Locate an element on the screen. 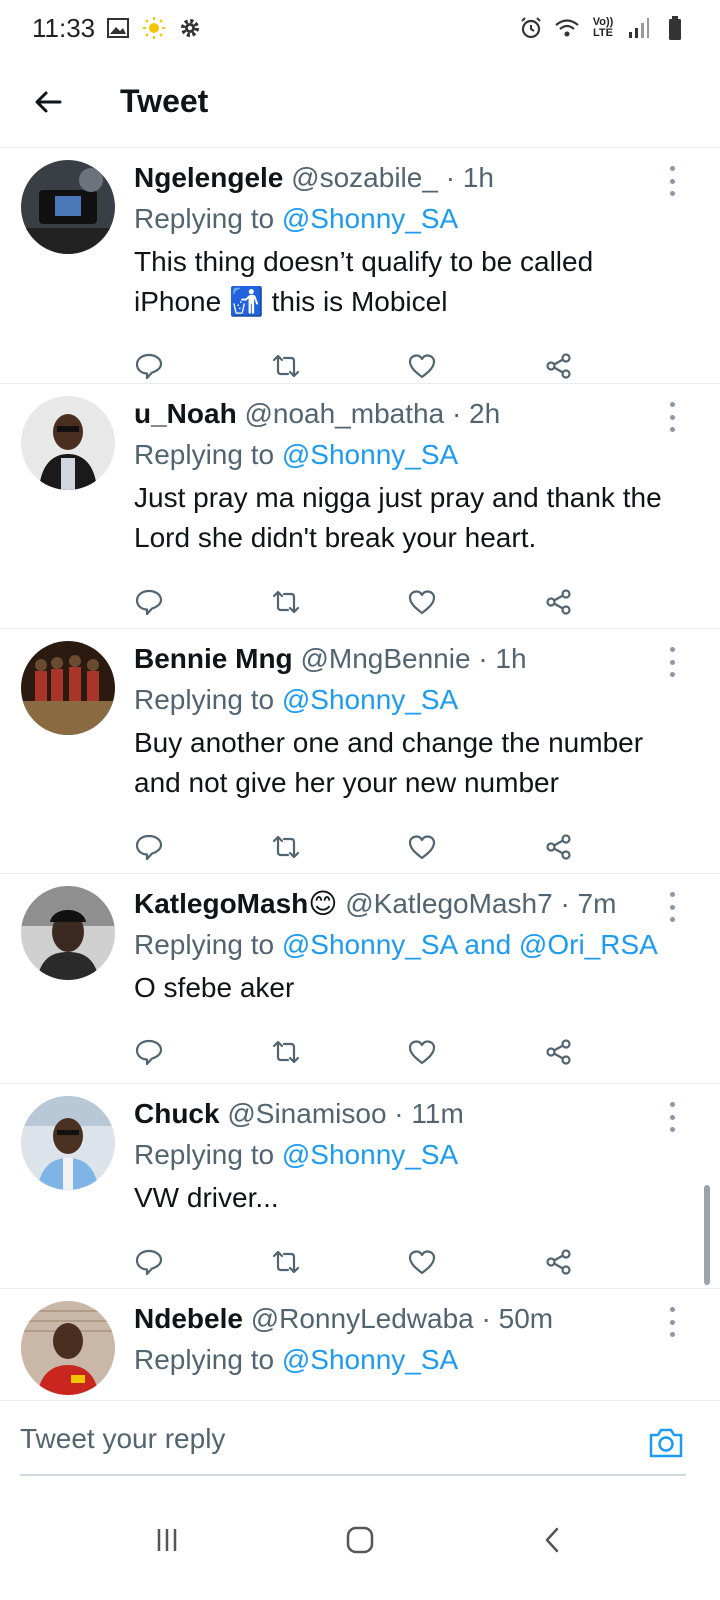 This screenshot has width=720, height=1600. reply-input is located at coordinates (310, 1439).